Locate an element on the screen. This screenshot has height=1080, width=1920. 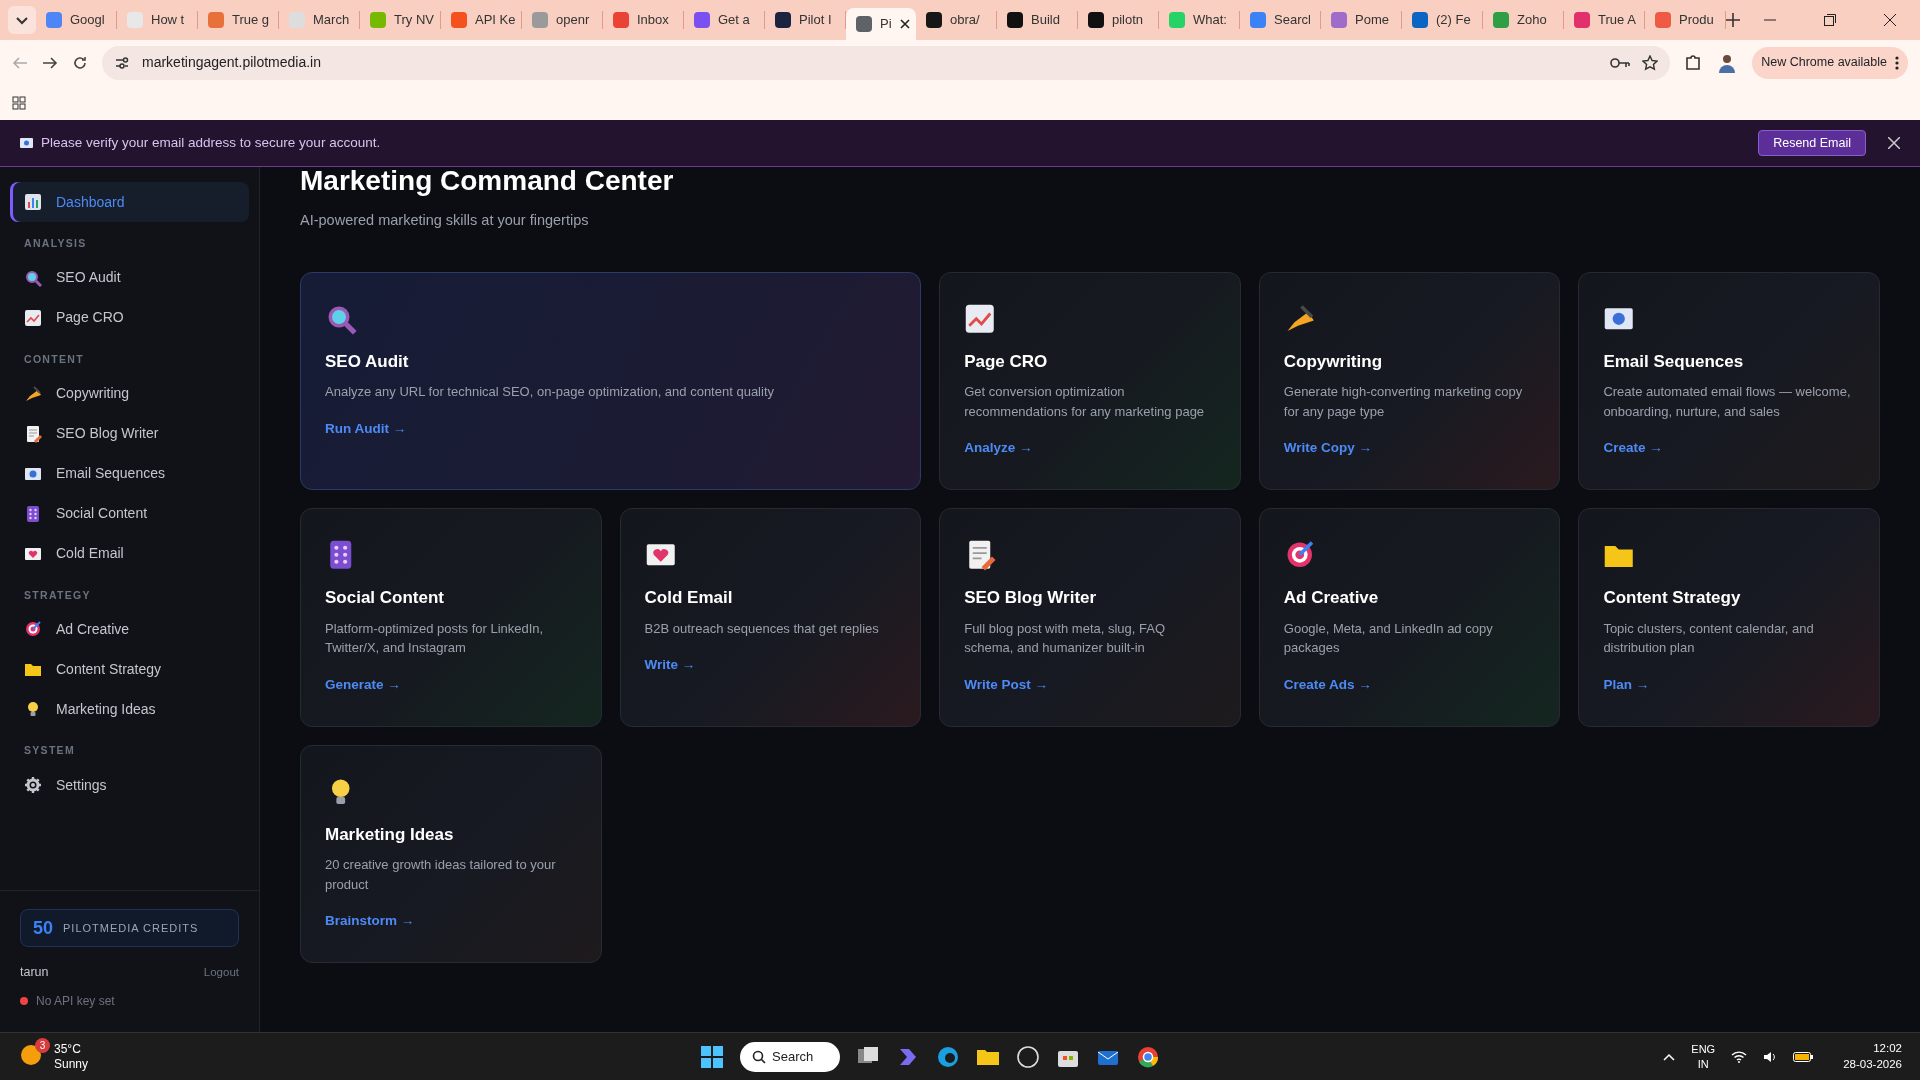
restore-icon is located at coordinates (1830, 20).